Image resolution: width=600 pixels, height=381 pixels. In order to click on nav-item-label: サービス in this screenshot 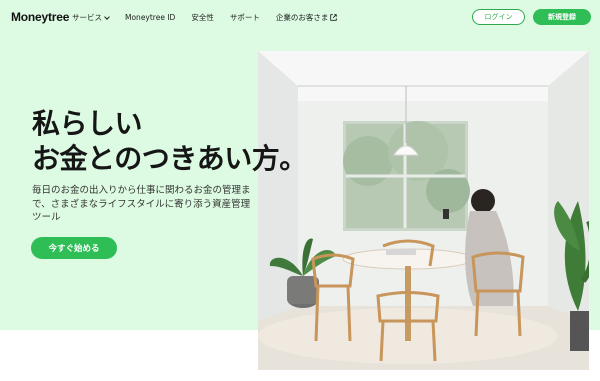, I will do `click(87, 17)`.